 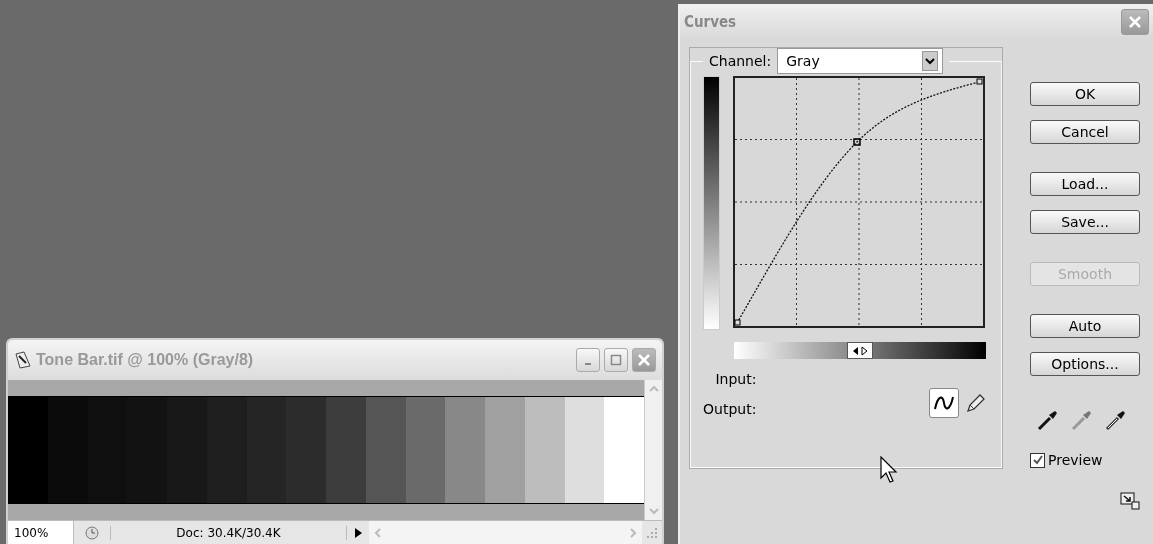 What do you see at coordinates (633, 532) in the screenshot?
I see `scroll-right-icon` at bounding box center [633, 532].